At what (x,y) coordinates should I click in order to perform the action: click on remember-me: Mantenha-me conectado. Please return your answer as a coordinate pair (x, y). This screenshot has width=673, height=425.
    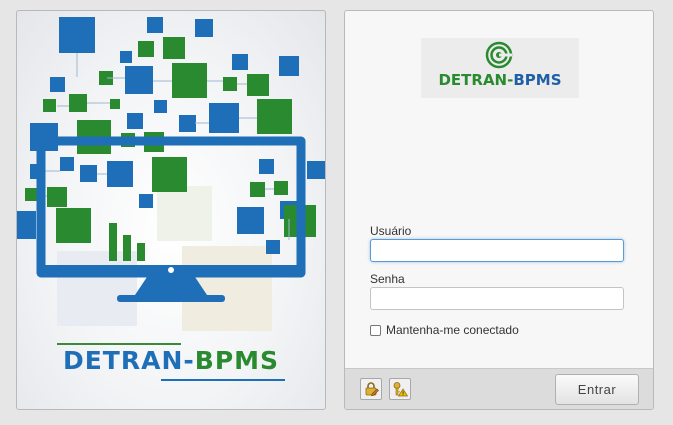
    Looking at the image, I should click on (444, 330).